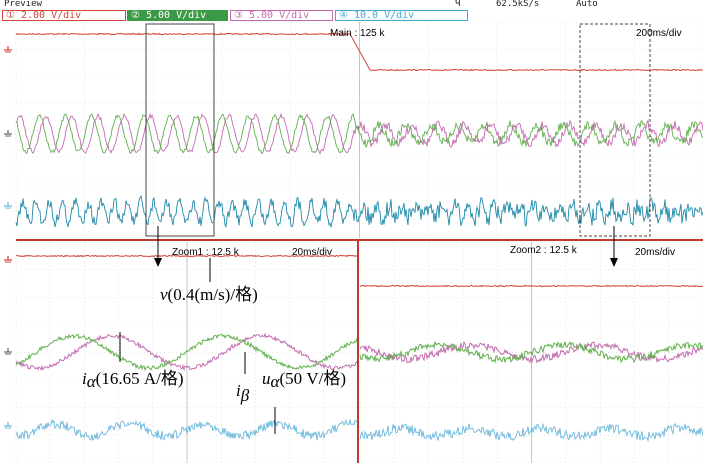 The height and width of the screenshot is (463, 703). I want to click on channel-2-badge: ② 5.00 V/div, so click(177, 15).